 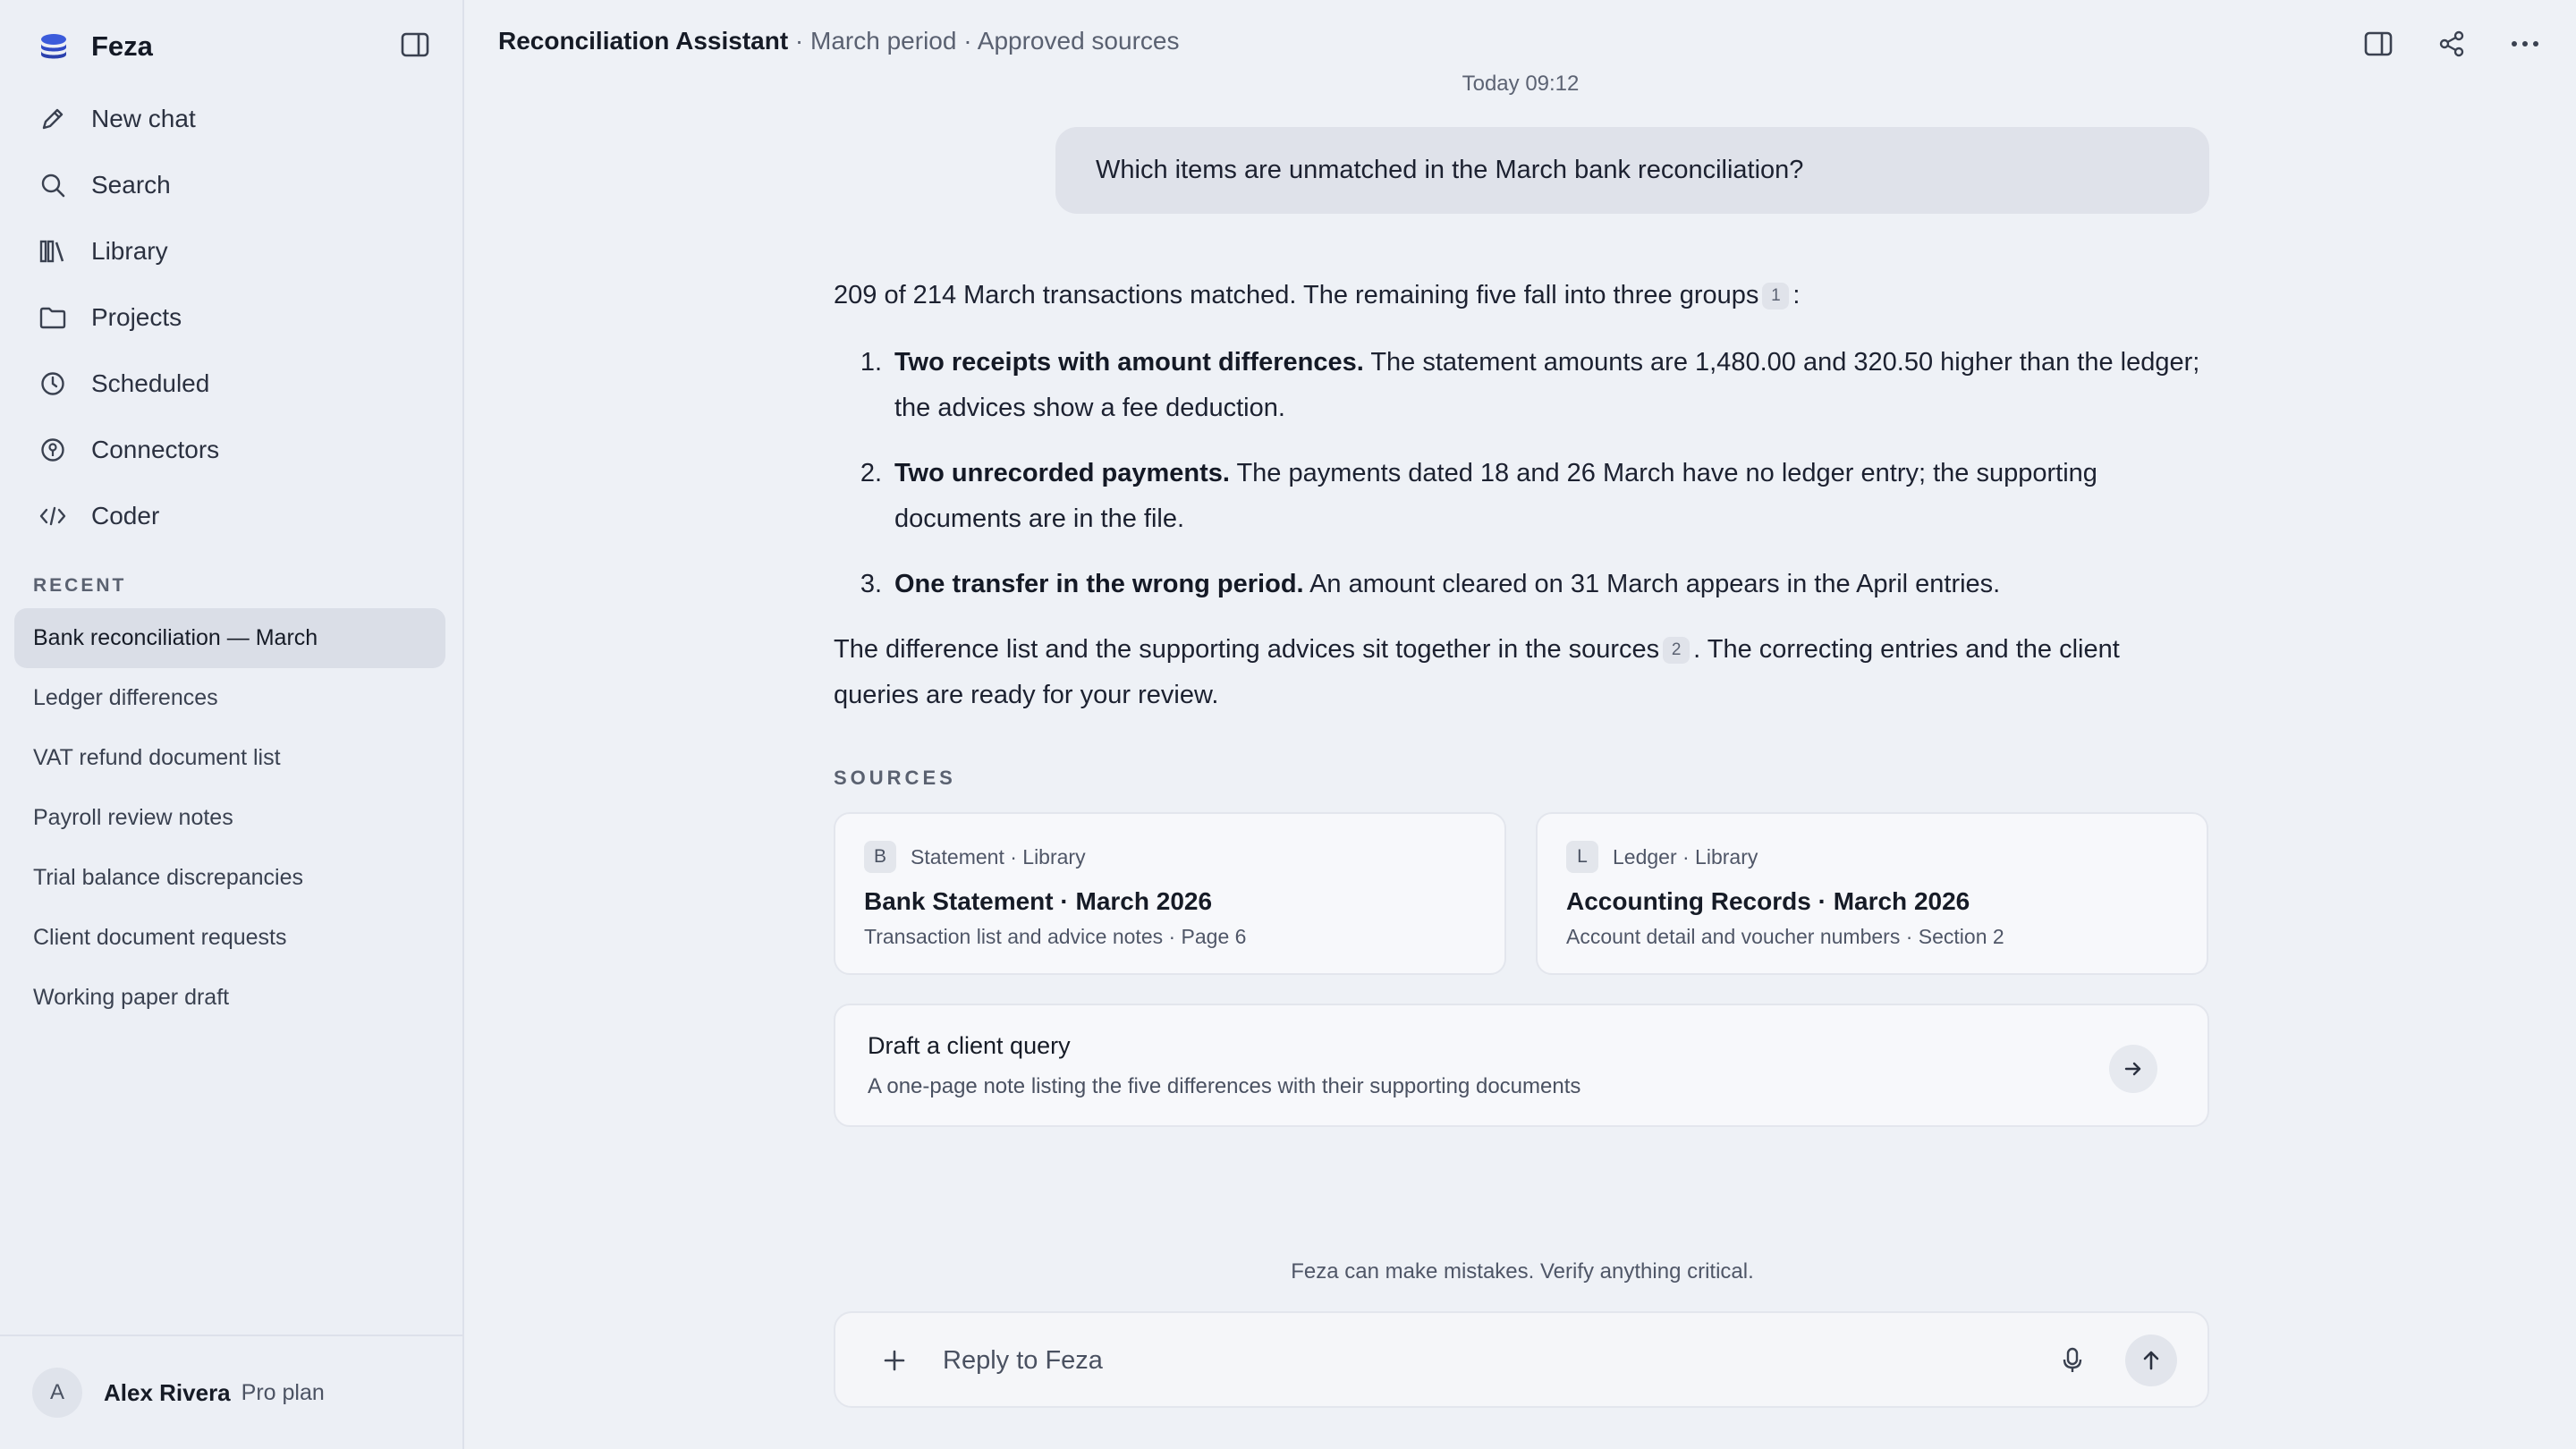 What do you see at coordinates (129, 251) in the screenshot?
I see `nav-label: Library` at bounding box center [129, 251].